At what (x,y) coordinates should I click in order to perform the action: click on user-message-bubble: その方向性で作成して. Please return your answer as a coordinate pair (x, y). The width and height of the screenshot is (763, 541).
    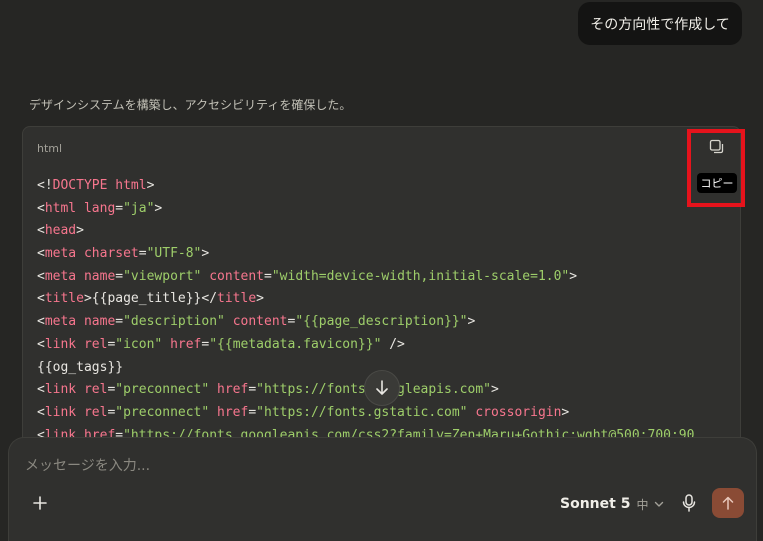
    Looking at the image, I should click on (660, 23).